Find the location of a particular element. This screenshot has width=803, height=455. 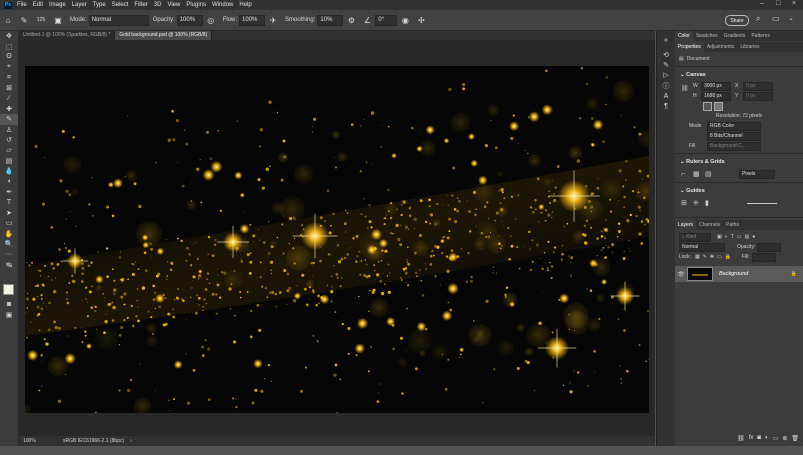

brushes-panel-icon: ✎ is located at coordinates (666, 65).